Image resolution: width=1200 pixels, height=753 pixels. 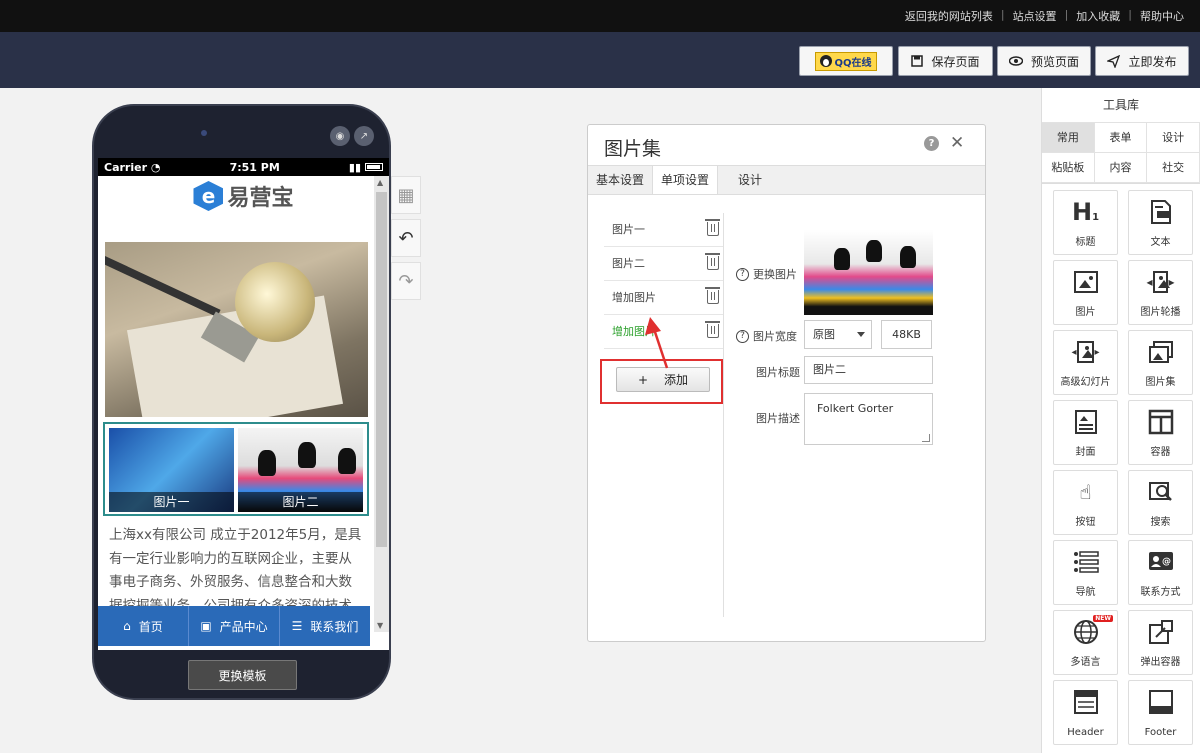 I want to click on image-title-label: 图片标题, so click(x=778, y=372).